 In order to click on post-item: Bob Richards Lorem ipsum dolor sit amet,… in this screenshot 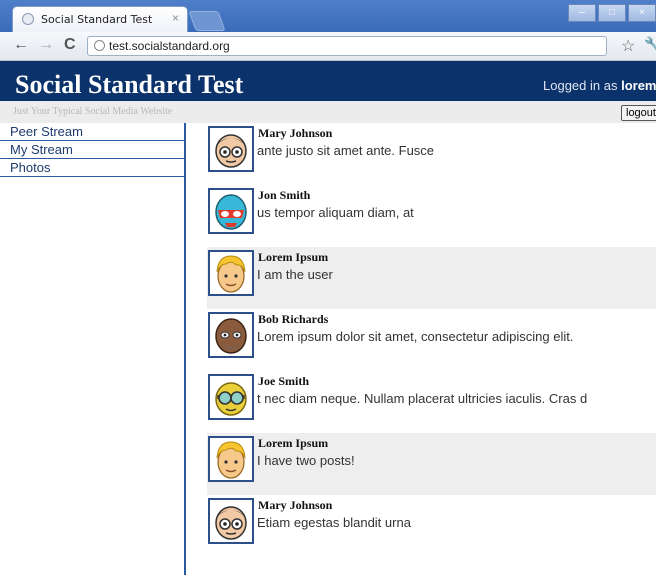, I will do `click(431, 340)`.